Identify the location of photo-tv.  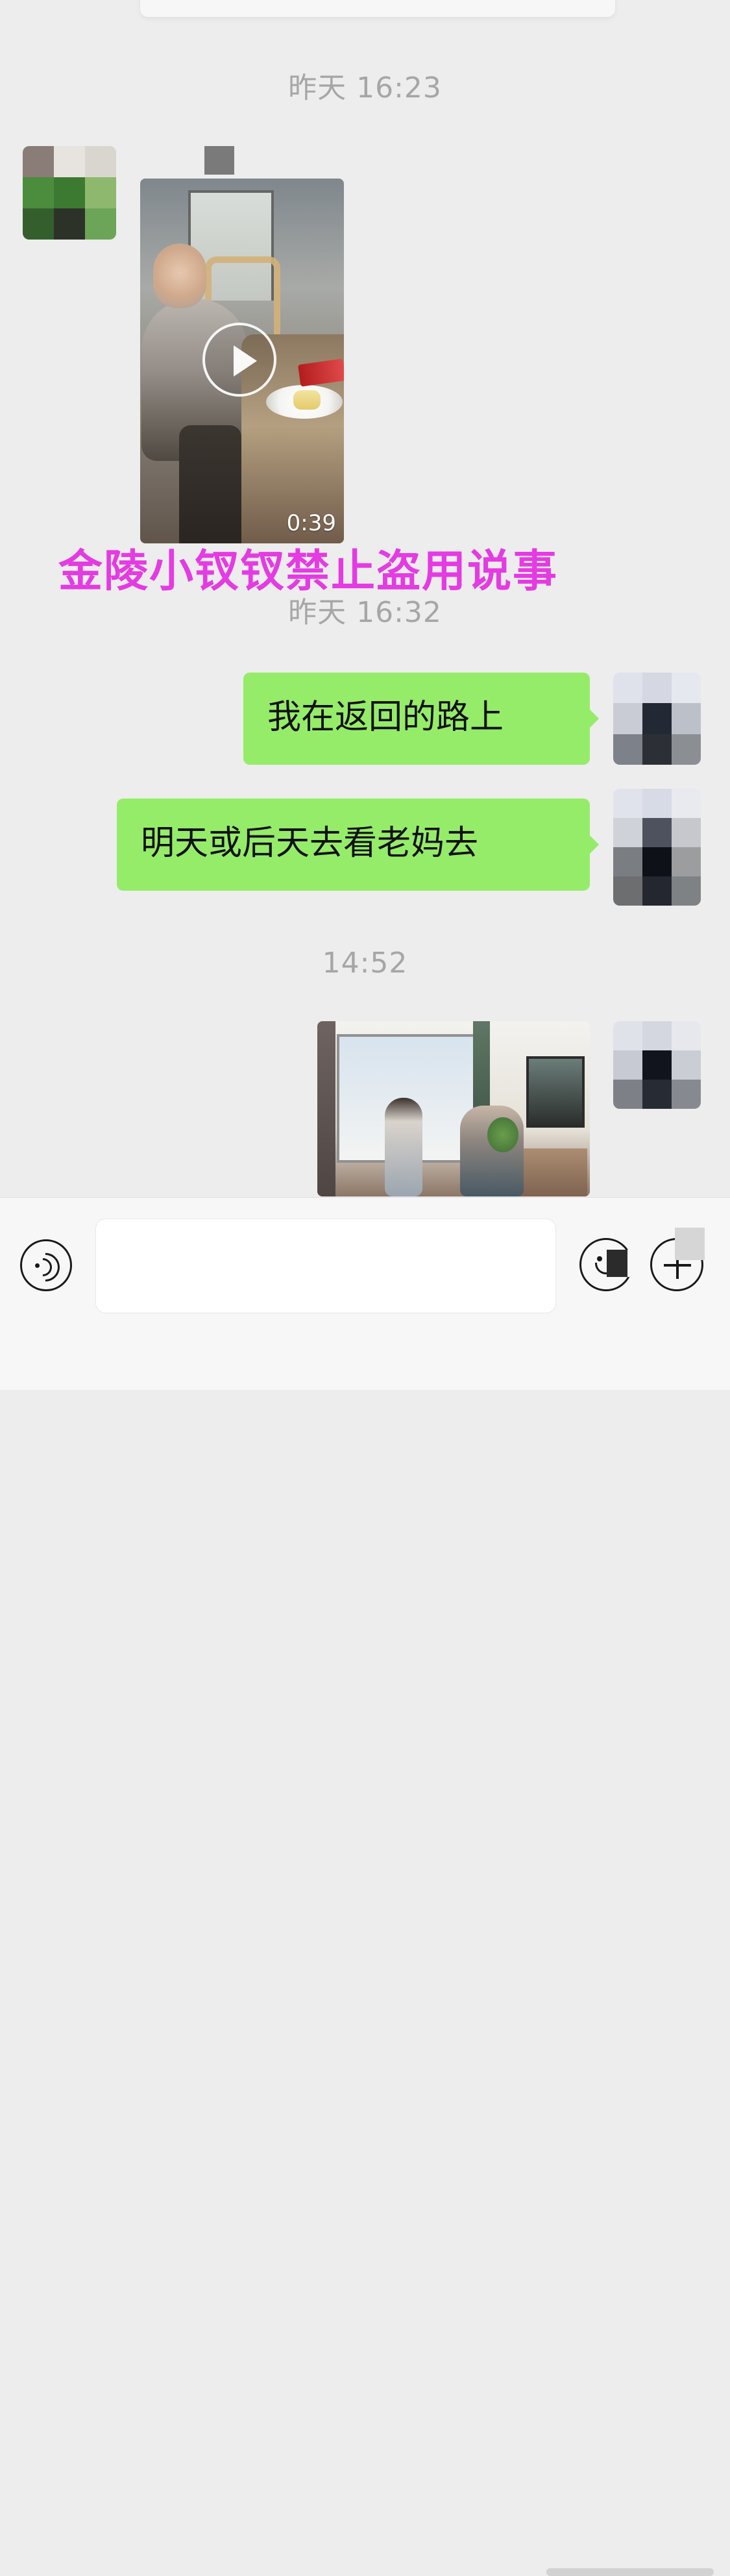
(555, 1092).